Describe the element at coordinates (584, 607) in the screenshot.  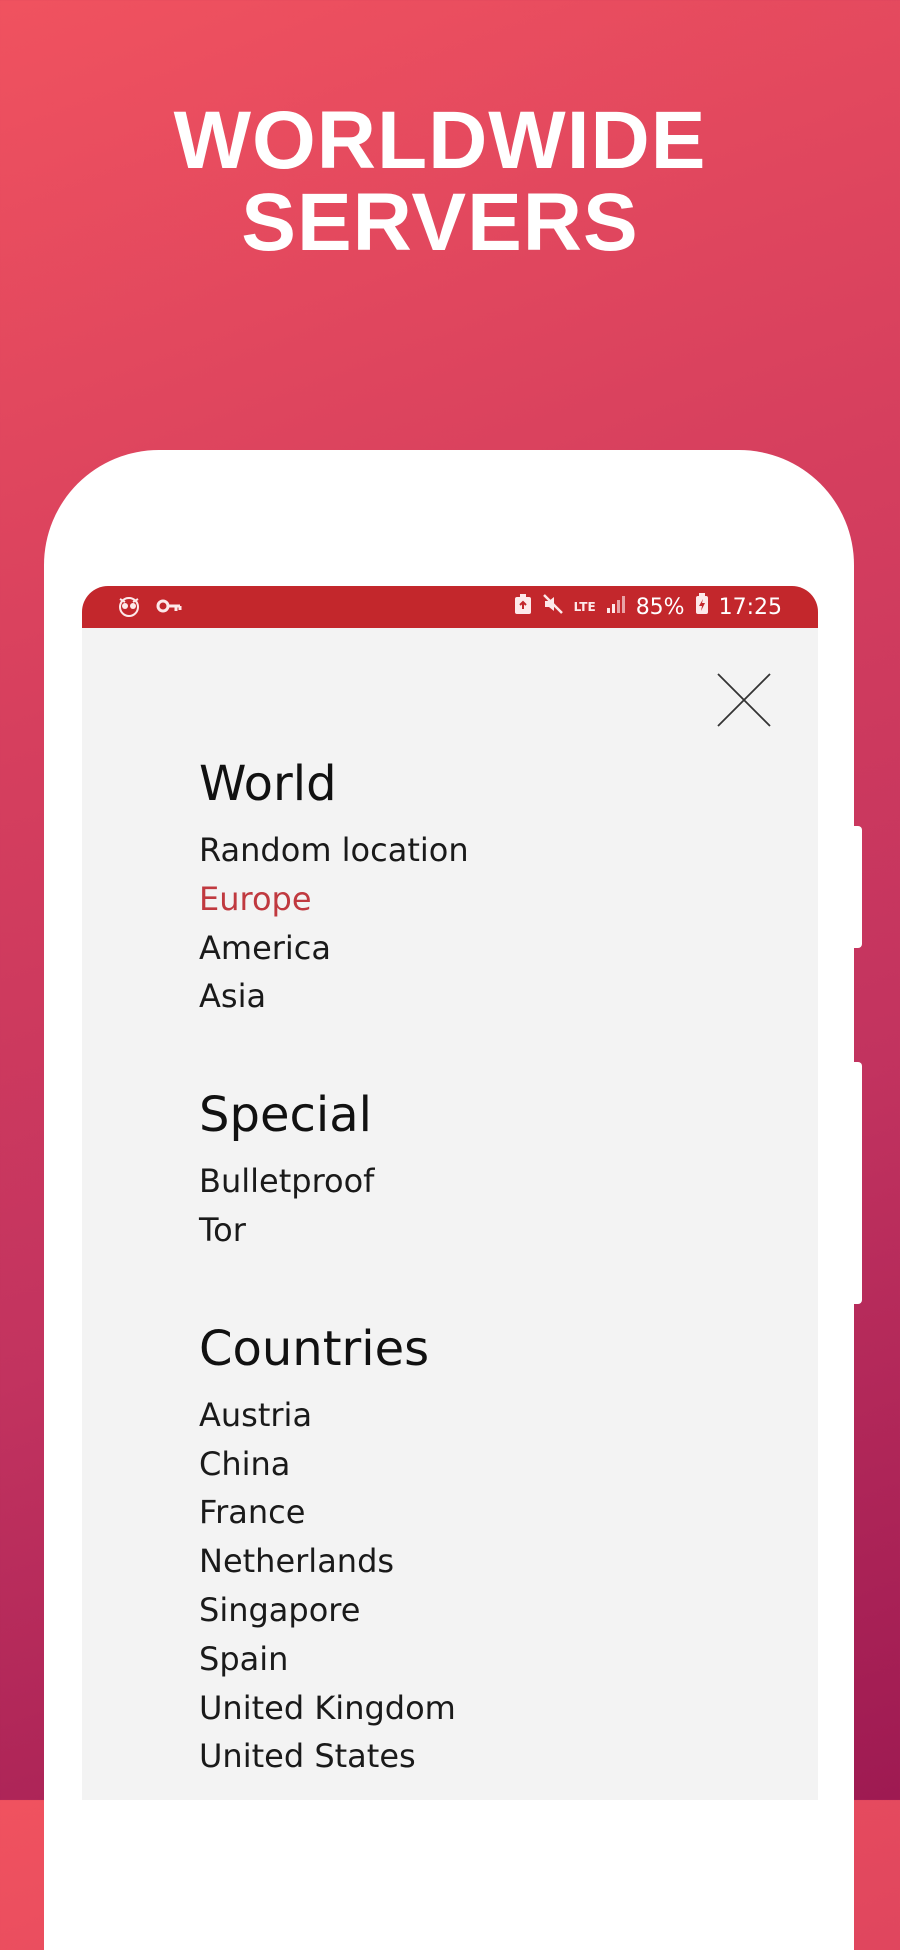
I see `lte-icon: LTE` at that location.